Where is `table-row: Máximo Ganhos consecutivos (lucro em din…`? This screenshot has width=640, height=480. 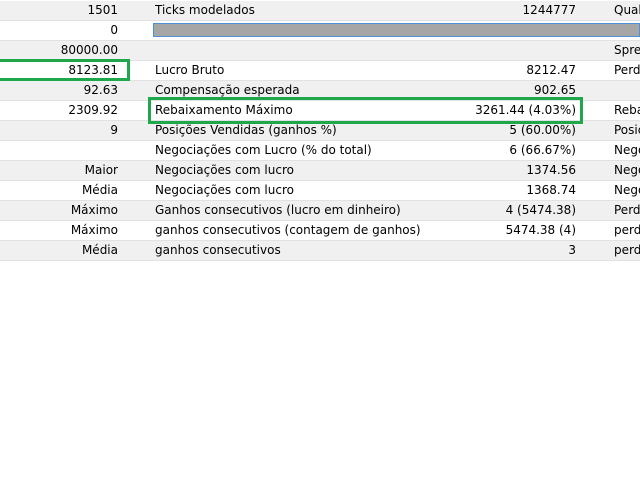
table-row: Máximo Ganhos consecutivos (lucro em din… is located at coordinates (320, 211).